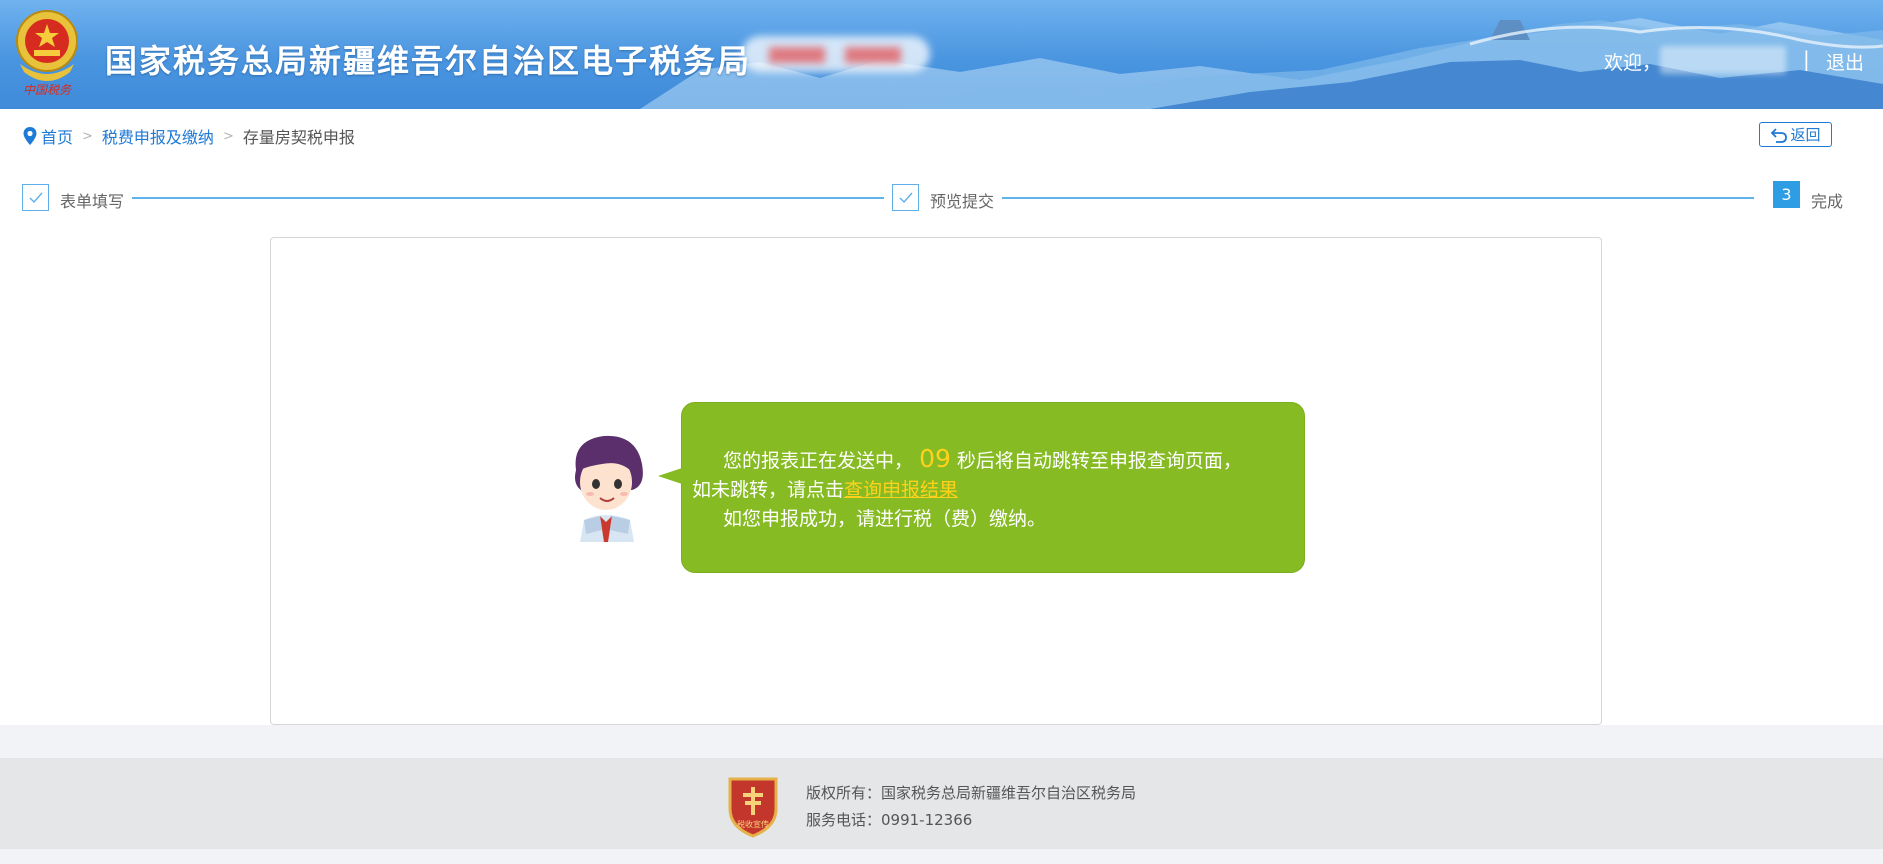 This screenshot has width=1883, height=864. Describe the element at coordinates (818, 461) in the screenshot. I see `sending-status-text: 您的报表正在发送中，` at that location.